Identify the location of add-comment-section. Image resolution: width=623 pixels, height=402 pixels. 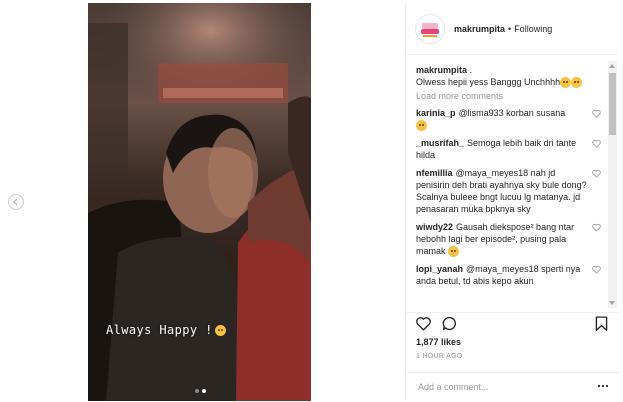
(512, 387).